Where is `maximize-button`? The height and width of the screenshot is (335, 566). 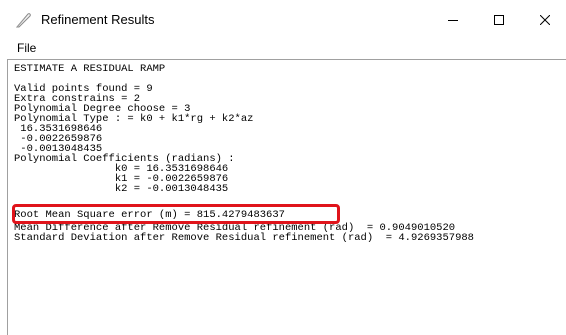
maximize-button is located at coordinates (499, 20).